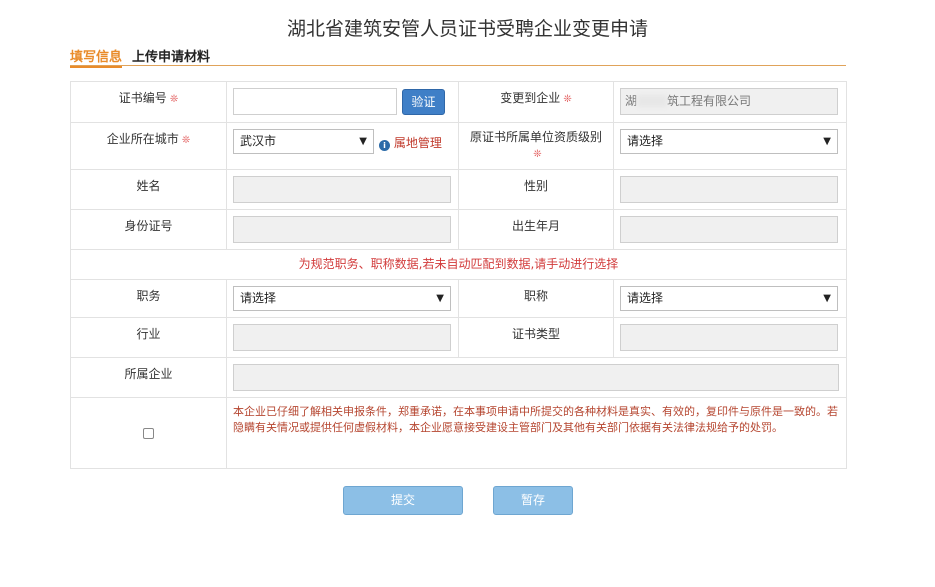 Image resolution: width=935 pixels, height=587 pixels. What do you see at coordinates (418, 143) in the screenshot?
I see `jurisdiction-link: 属地管理` at bounding box center [418, 143].